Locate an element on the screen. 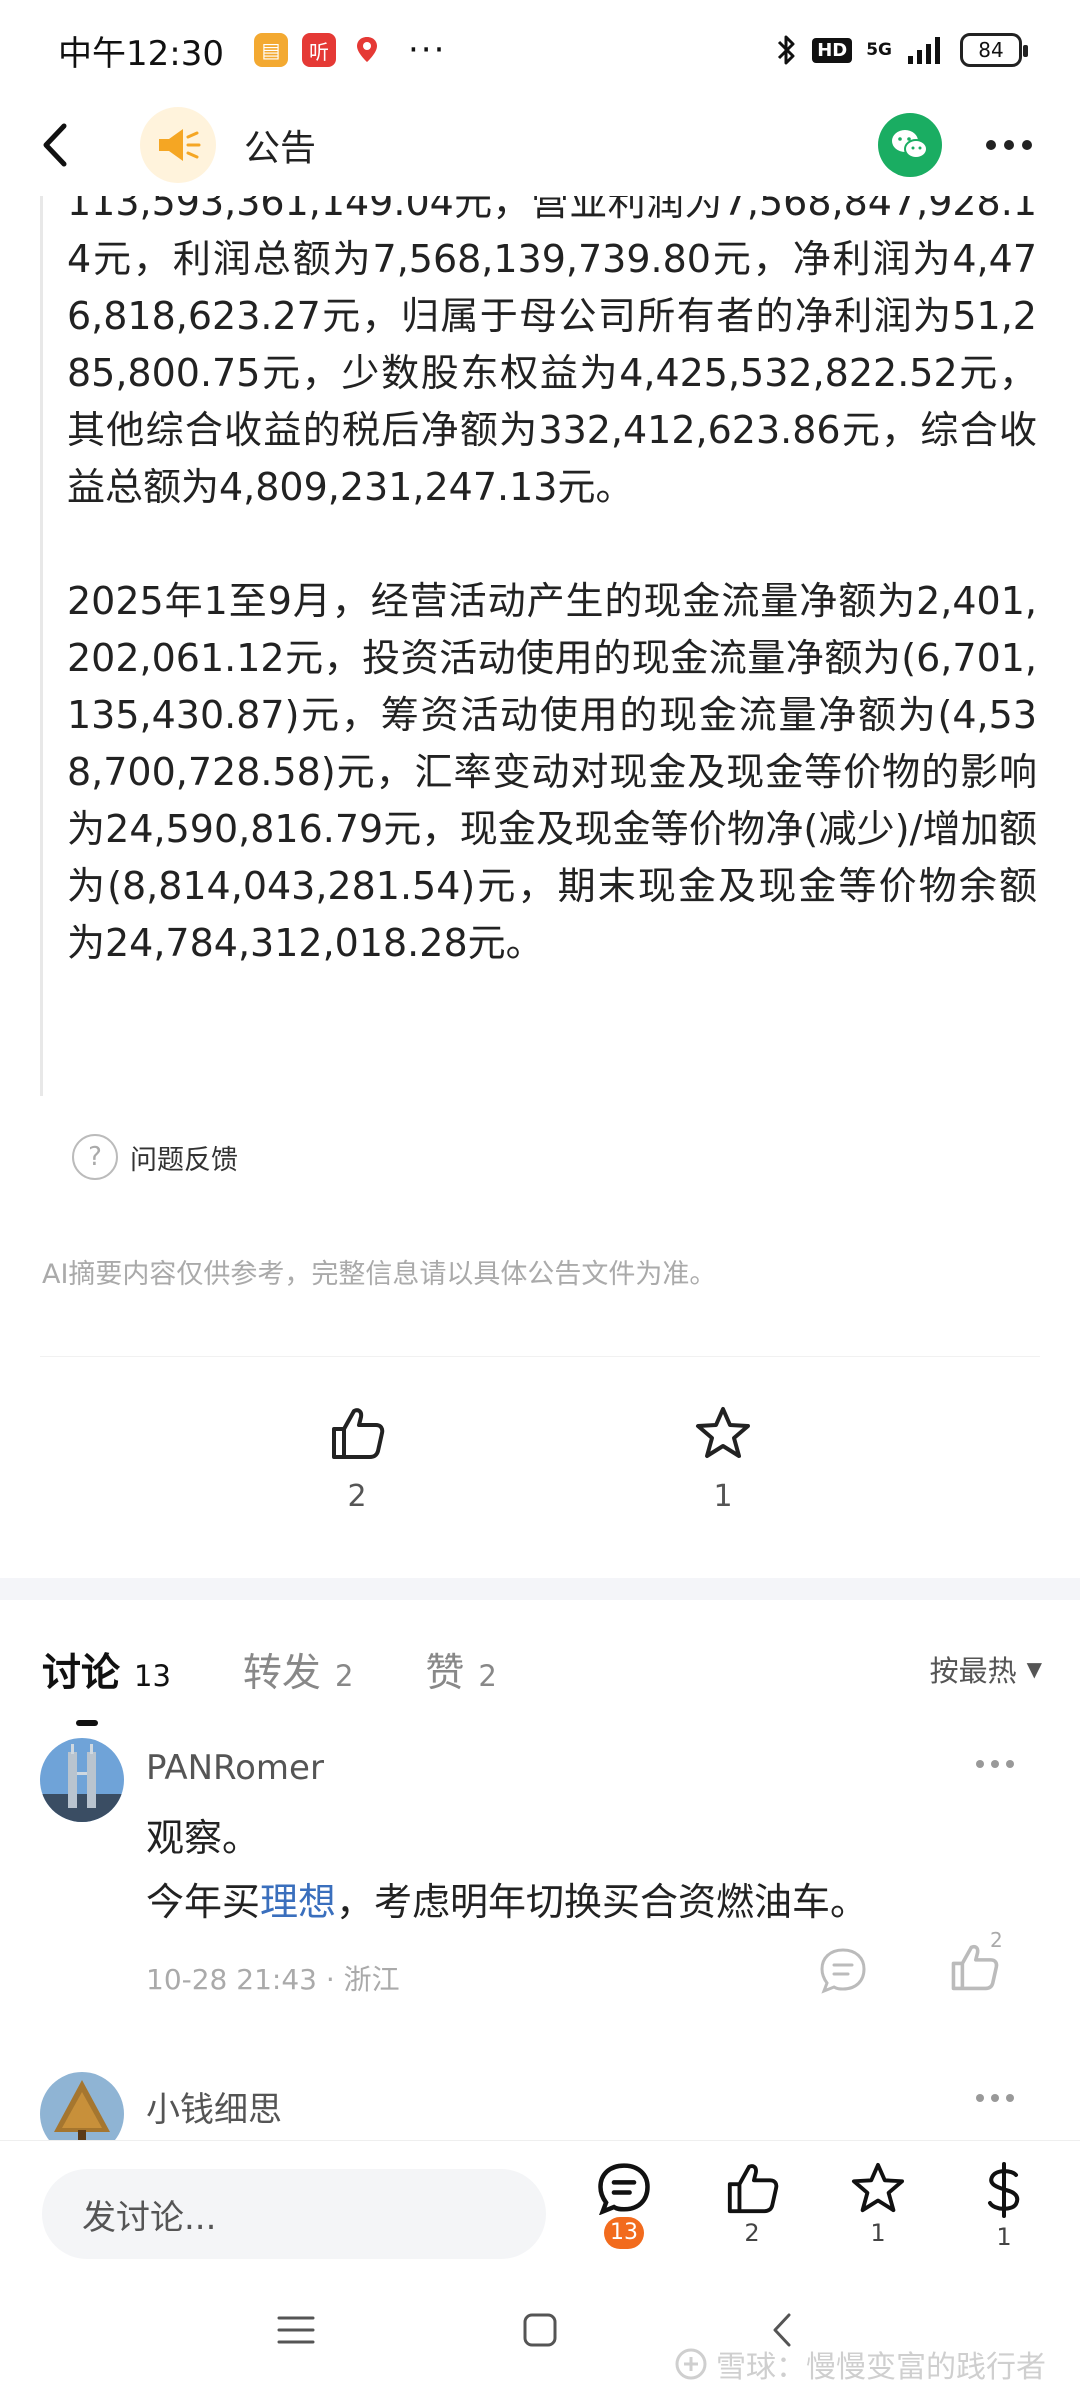 The width and height of the screenshot is (1080, 2400). snowball-logo-icon is located at coordinates (691, 2364).